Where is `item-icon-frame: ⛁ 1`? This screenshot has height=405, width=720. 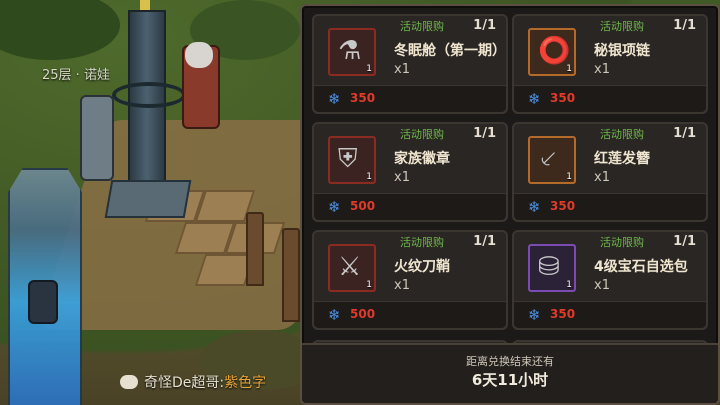 item-icon-frame: ⛁ 1 is located at coordinates (552, 268).